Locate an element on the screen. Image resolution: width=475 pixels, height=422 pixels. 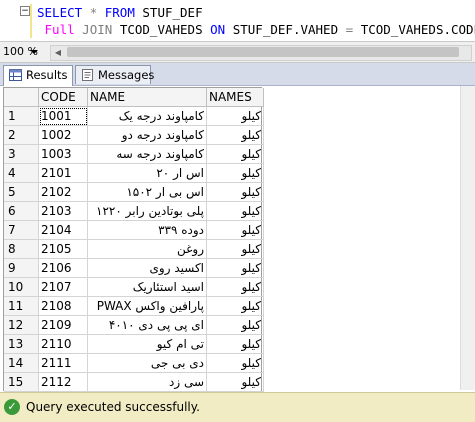
table-row: 15 2112 سی زد کیلو is located at coordinates (134, 382).